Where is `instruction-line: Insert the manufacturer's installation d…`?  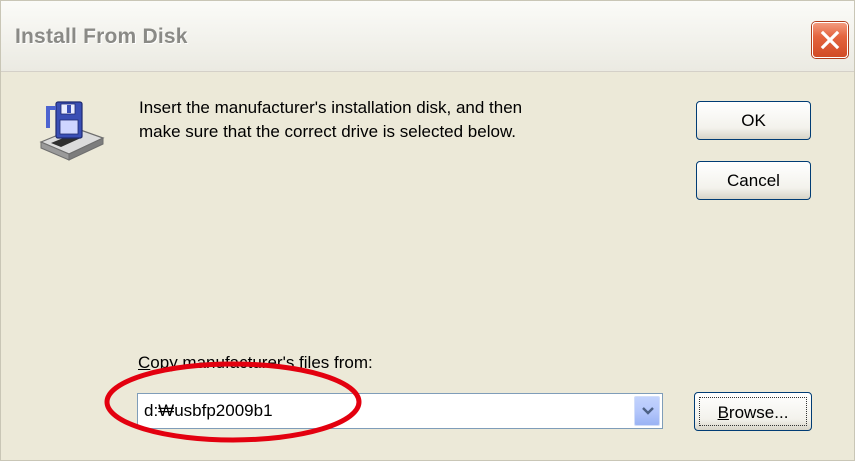 instruction-line: Insert the manufacturer's installation d… is located at coordinates (331, 107).